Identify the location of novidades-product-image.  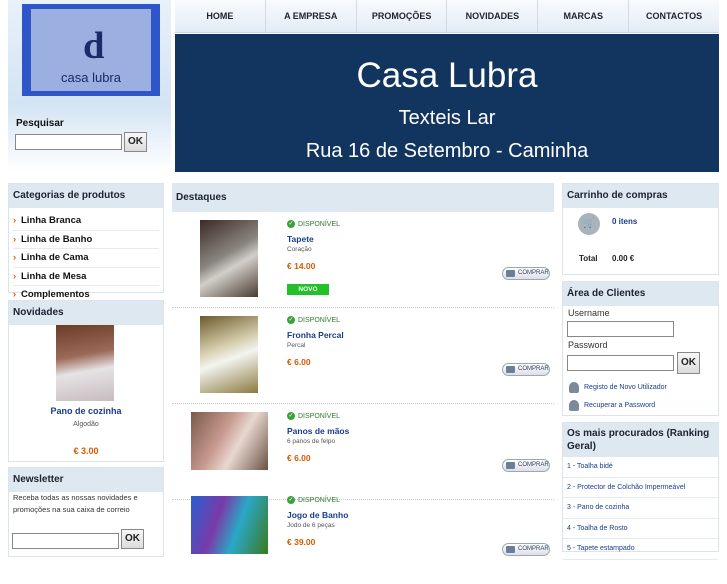
(85, 363).